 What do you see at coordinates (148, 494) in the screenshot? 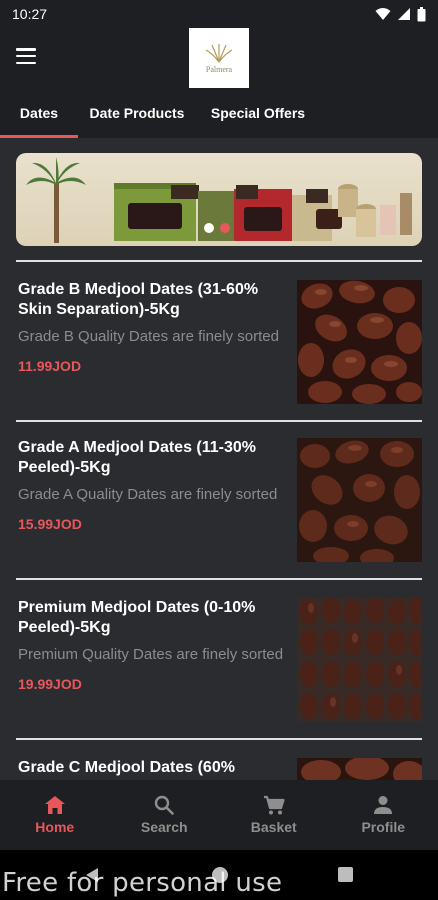
I see `product-description: Grade A Quality Dates are finely sorted` at bounding box center [148, 494].